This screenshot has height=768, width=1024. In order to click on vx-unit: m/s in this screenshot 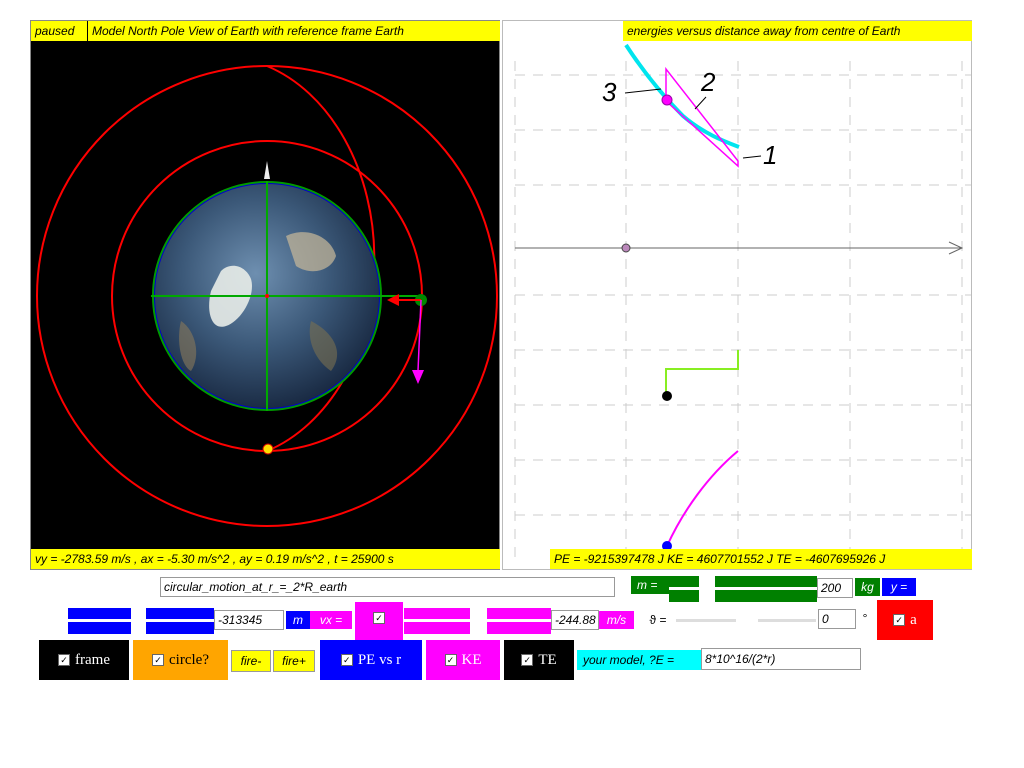, I will do `click(616, 620)`.